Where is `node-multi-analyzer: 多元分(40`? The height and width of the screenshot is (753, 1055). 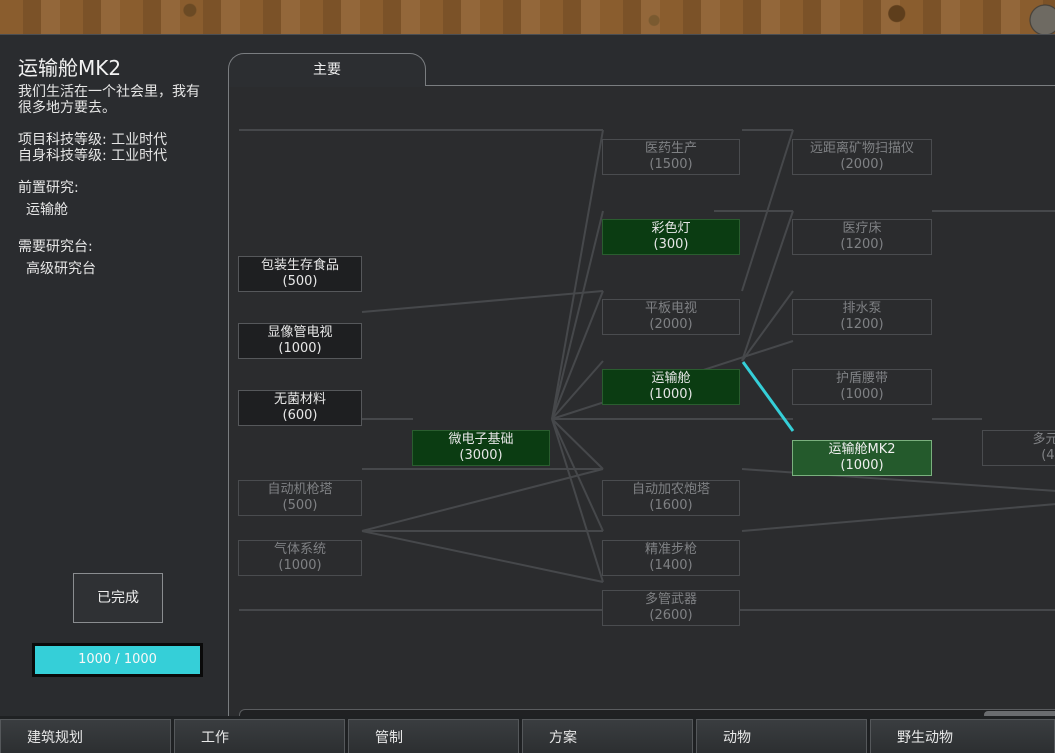
node-multi-analyzer: 多元分(40 is located at coordinates (1018, 448).